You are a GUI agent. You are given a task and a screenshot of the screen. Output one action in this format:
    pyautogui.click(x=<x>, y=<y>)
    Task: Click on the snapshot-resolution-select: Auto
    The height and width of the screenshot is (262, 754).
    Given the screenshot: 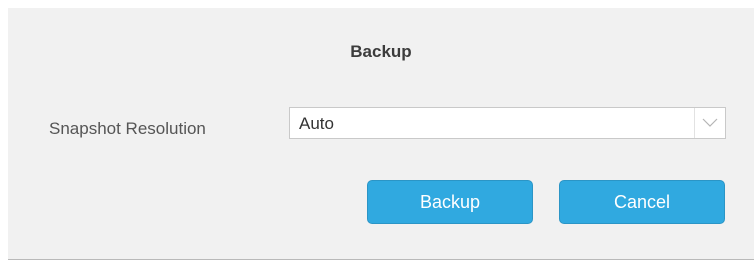 What is the action you would take?
    pyautogui.click(x=507, y=123)
    